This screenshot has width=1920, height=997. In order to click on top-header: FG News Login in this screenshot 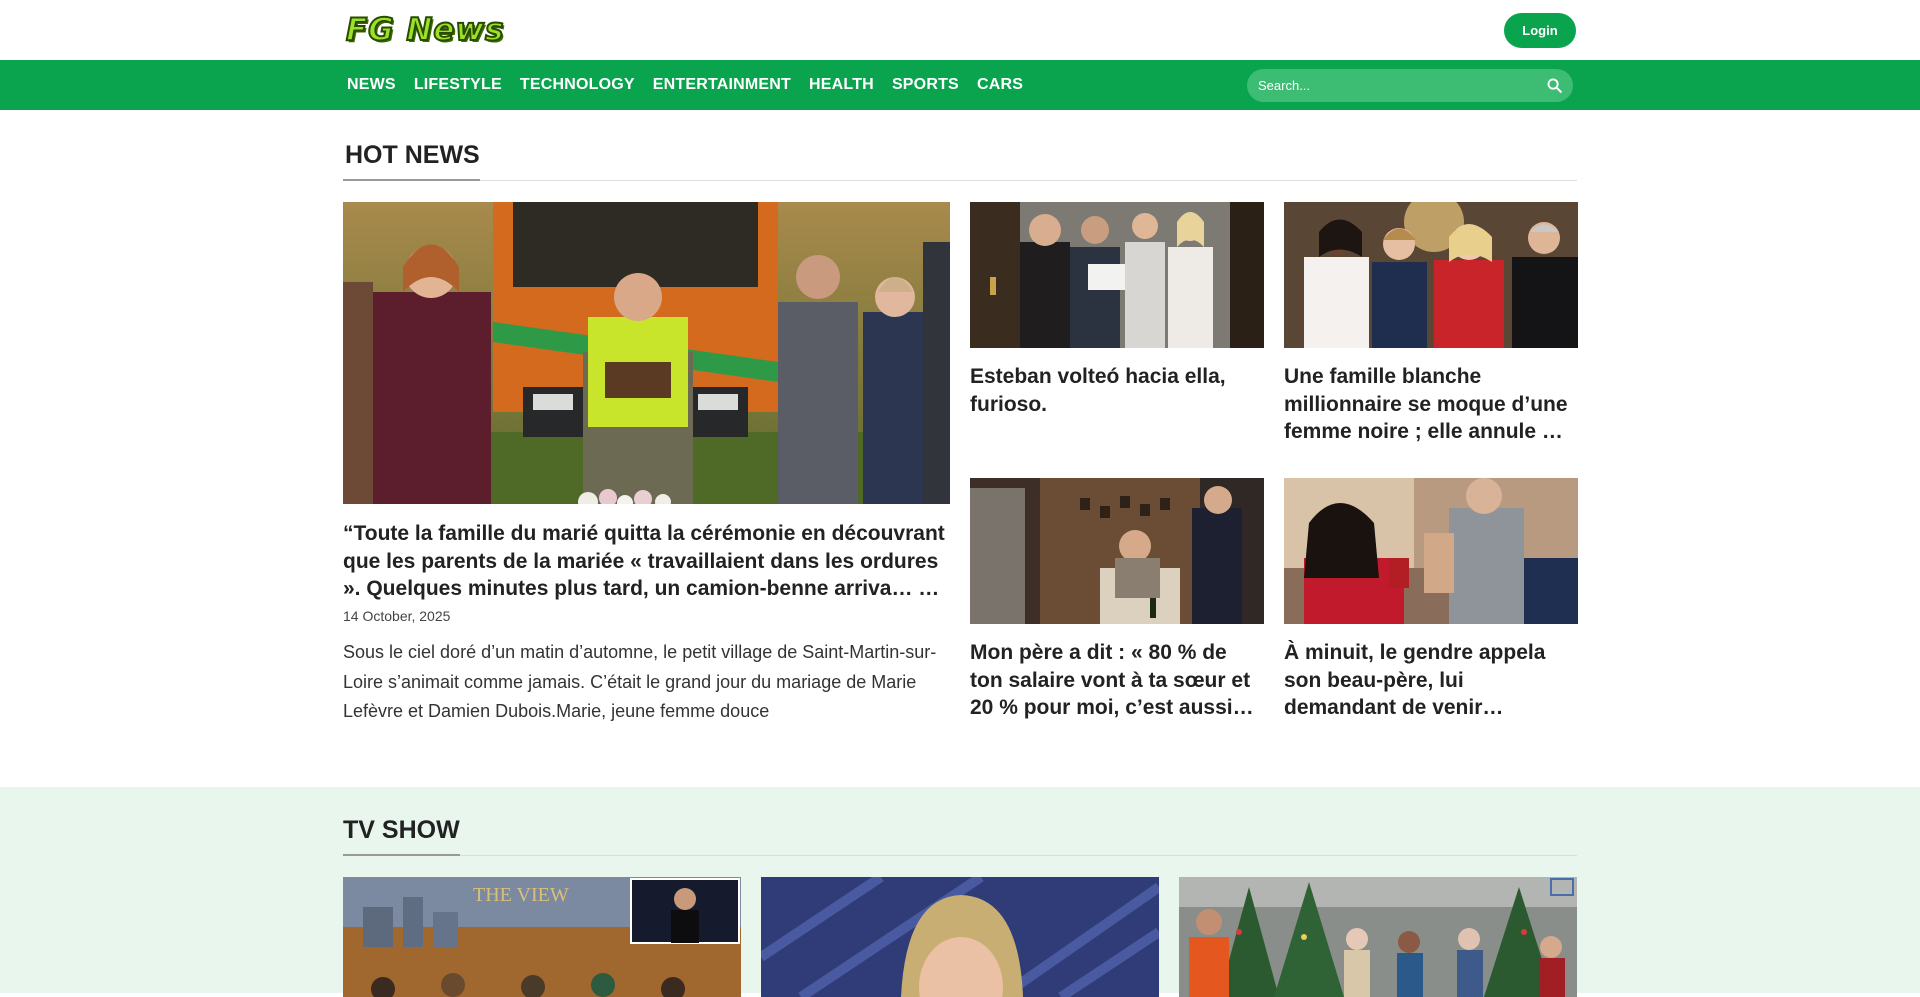, I will do `click(960, 30)`.